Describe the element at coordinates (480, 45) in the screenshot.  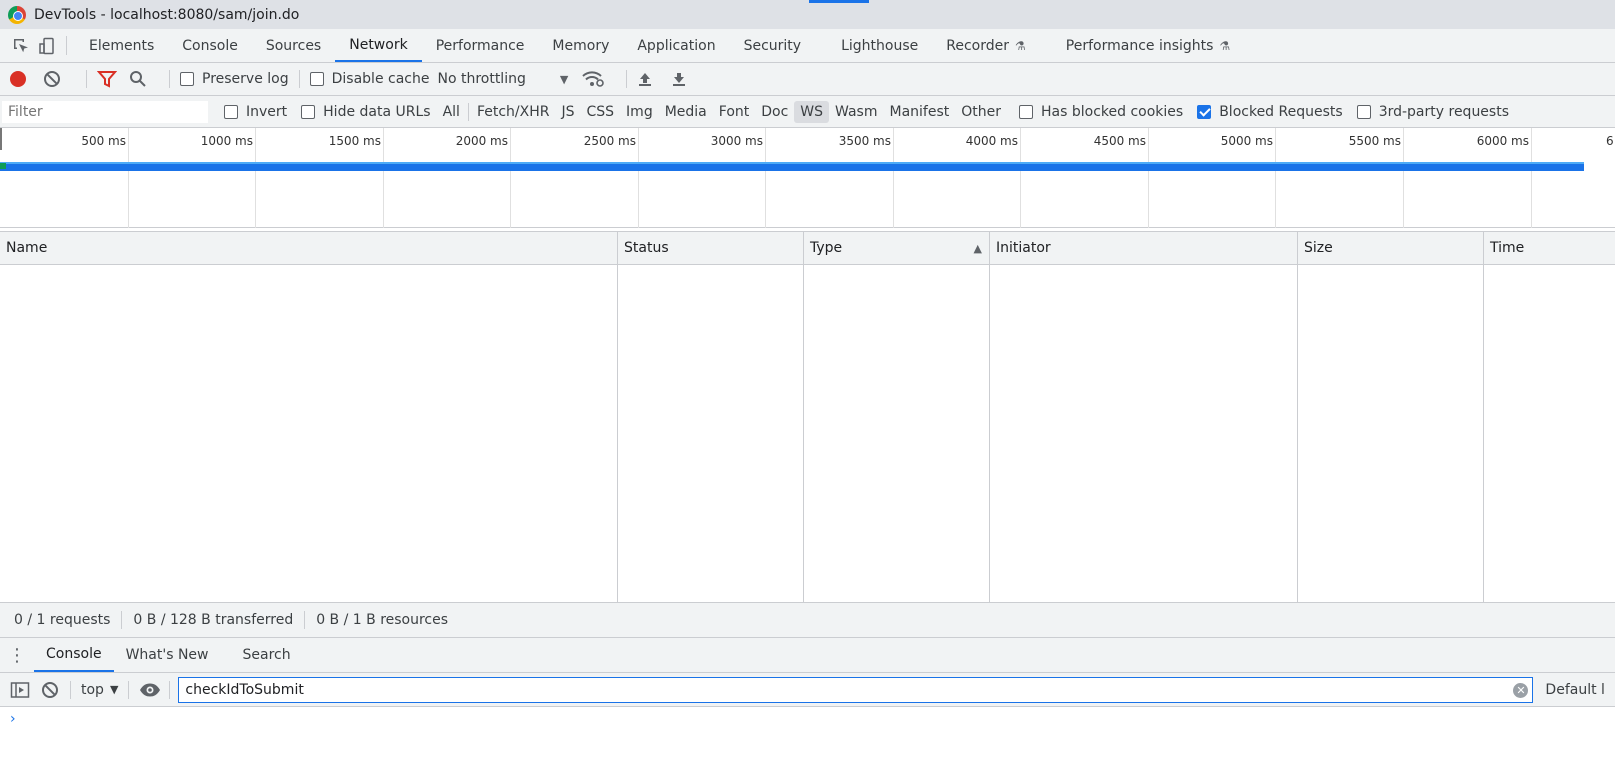
I see `tab-performance: Performance` at that location.